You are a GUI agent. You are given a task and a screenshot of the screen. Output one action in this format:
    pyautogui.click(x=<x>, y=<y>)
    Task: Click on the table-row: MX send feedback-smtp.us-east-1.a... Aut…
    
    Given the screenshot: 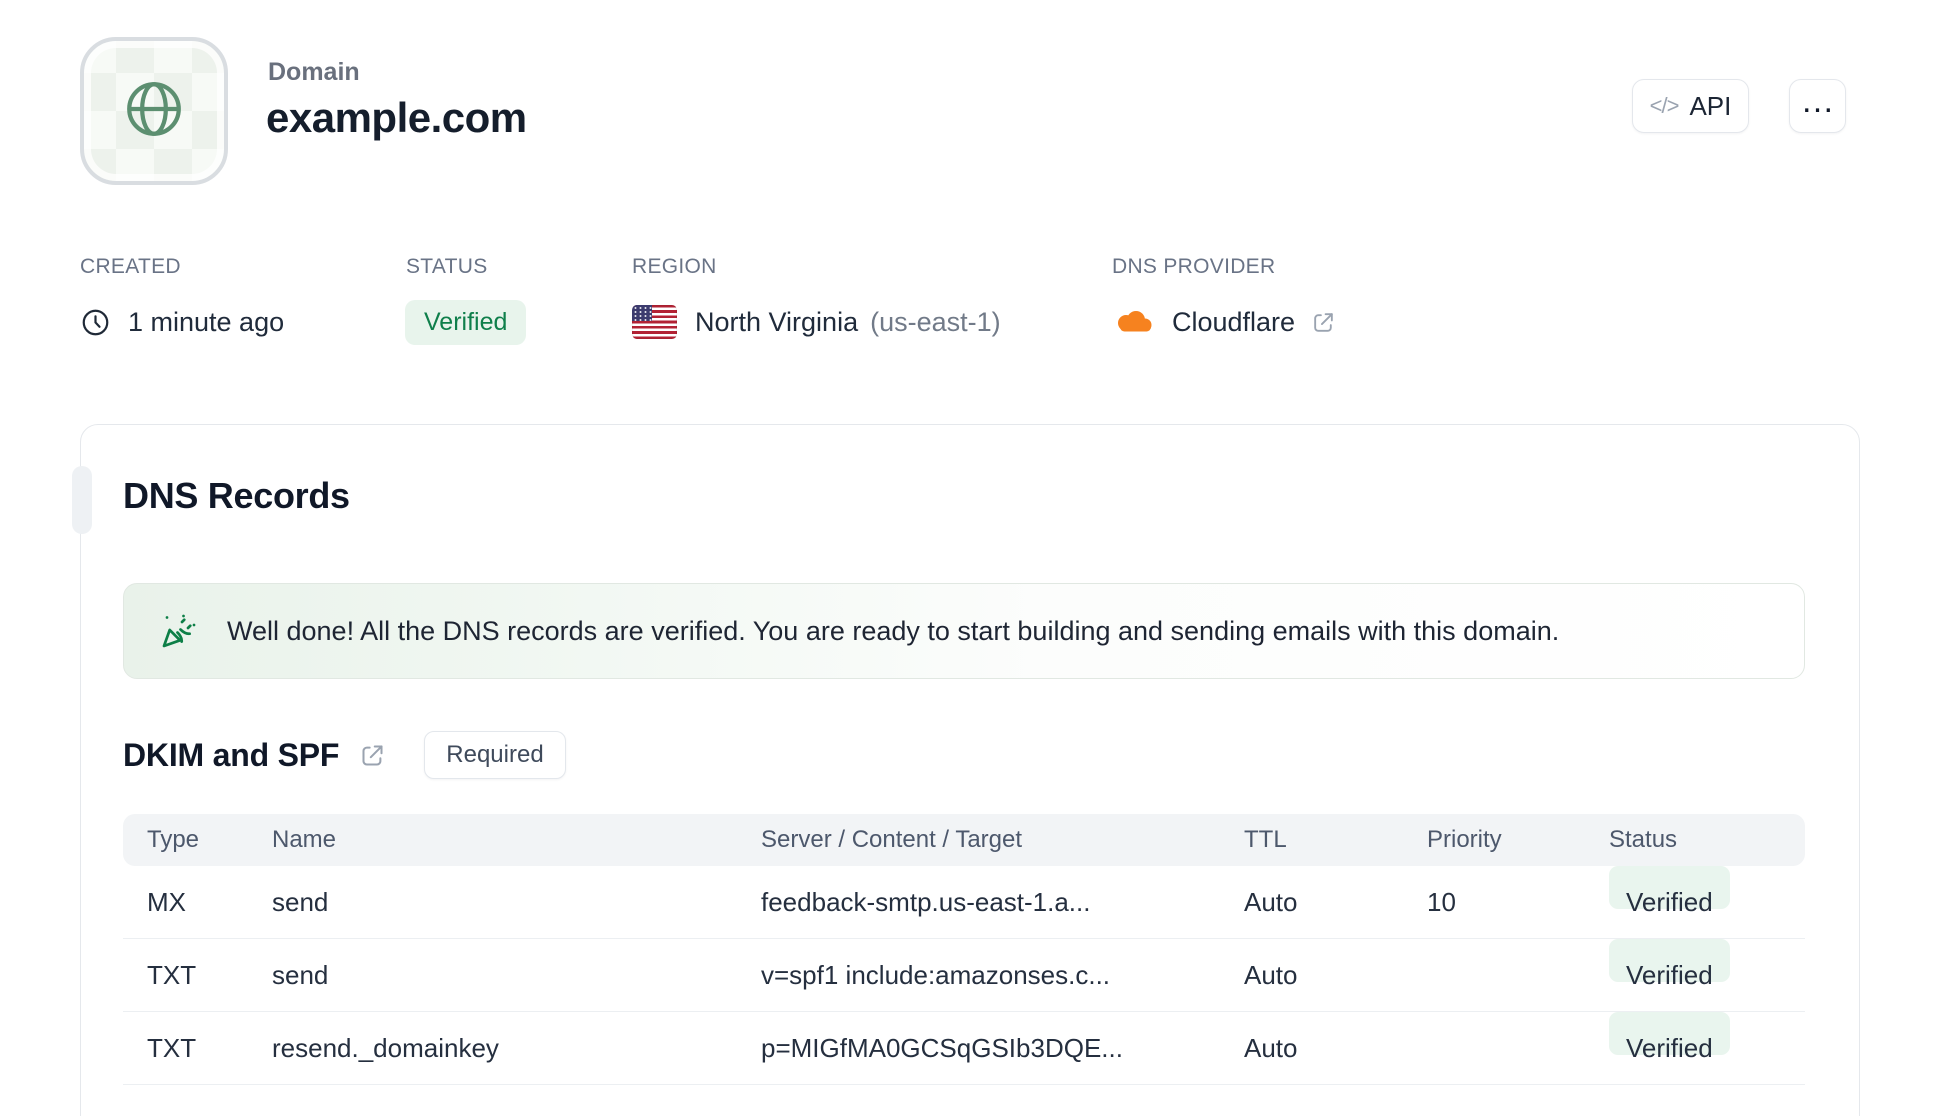 What is the action you would take?
    pyautogui.click(x=964, y=902)
    